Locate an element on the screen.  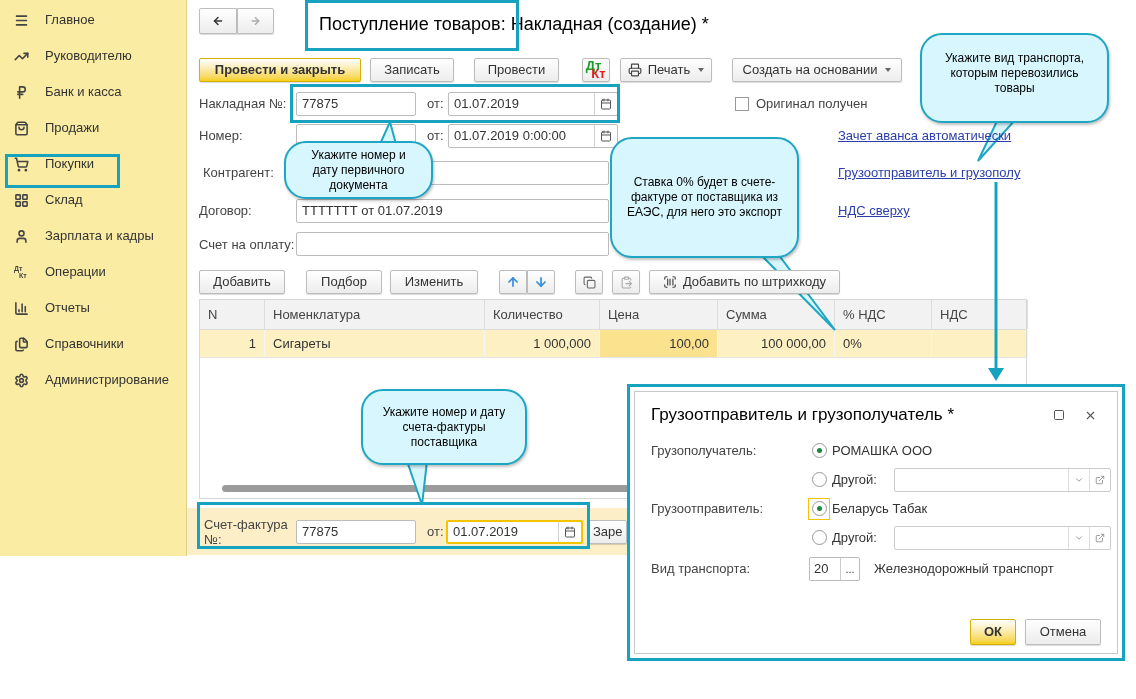
column-header: Цена is located at coordinates (659, 314).